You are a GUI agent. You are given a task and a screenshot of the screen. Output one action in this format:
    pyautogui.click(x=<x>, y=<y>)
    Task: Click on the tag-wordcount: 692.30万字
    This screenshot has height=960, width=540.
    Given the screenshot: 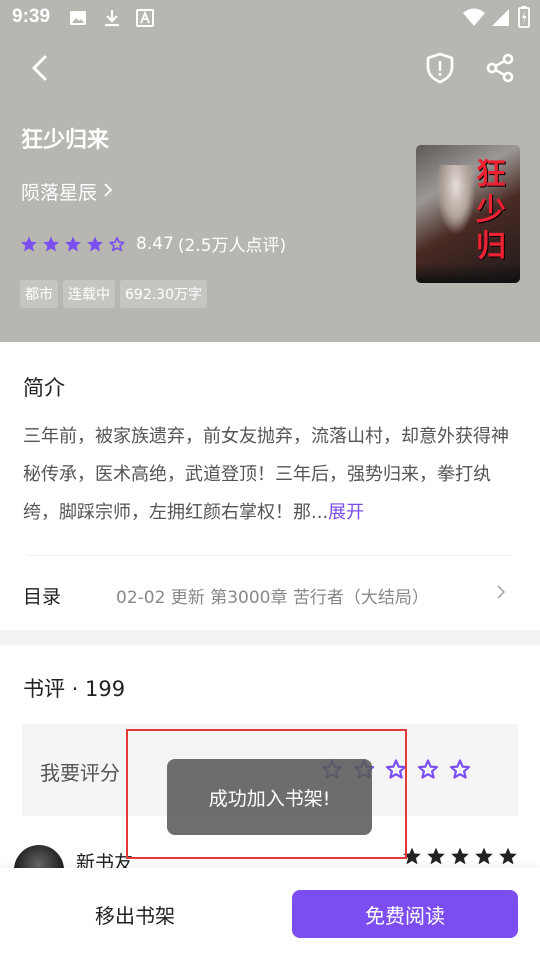 What is the action you would take?
    pyautogui.click(x=163, y=294)
    